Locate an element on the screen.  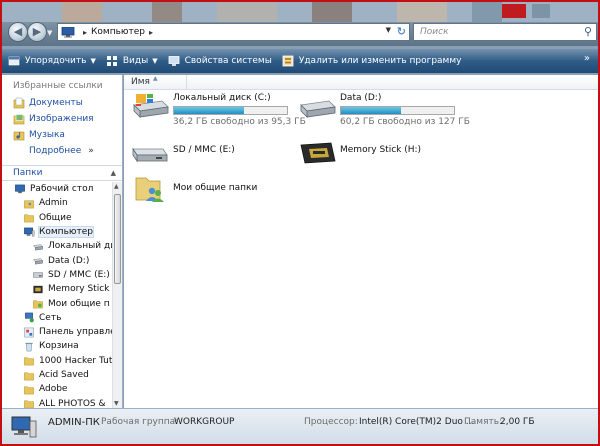
tree-item-label: ALL PHOTOS & is located at coordinates (72, 403).